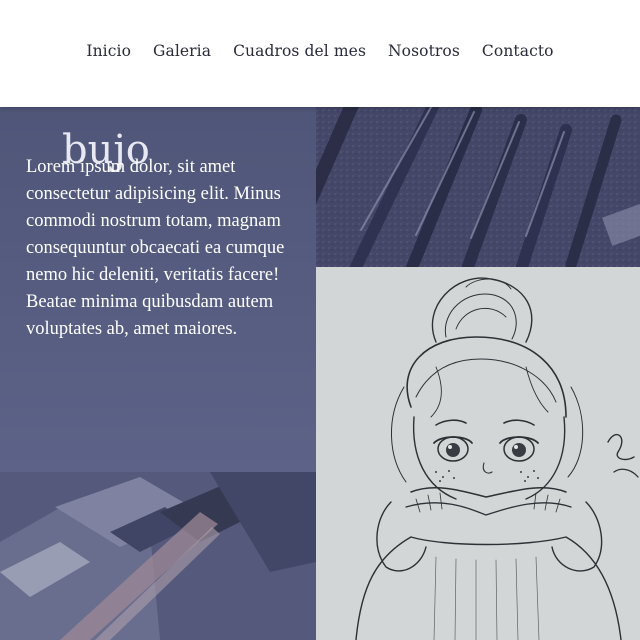  Describe the element at coordinates (108, 51) in the screenshot. I see `nav-link-inicio: Inicio` at that location.